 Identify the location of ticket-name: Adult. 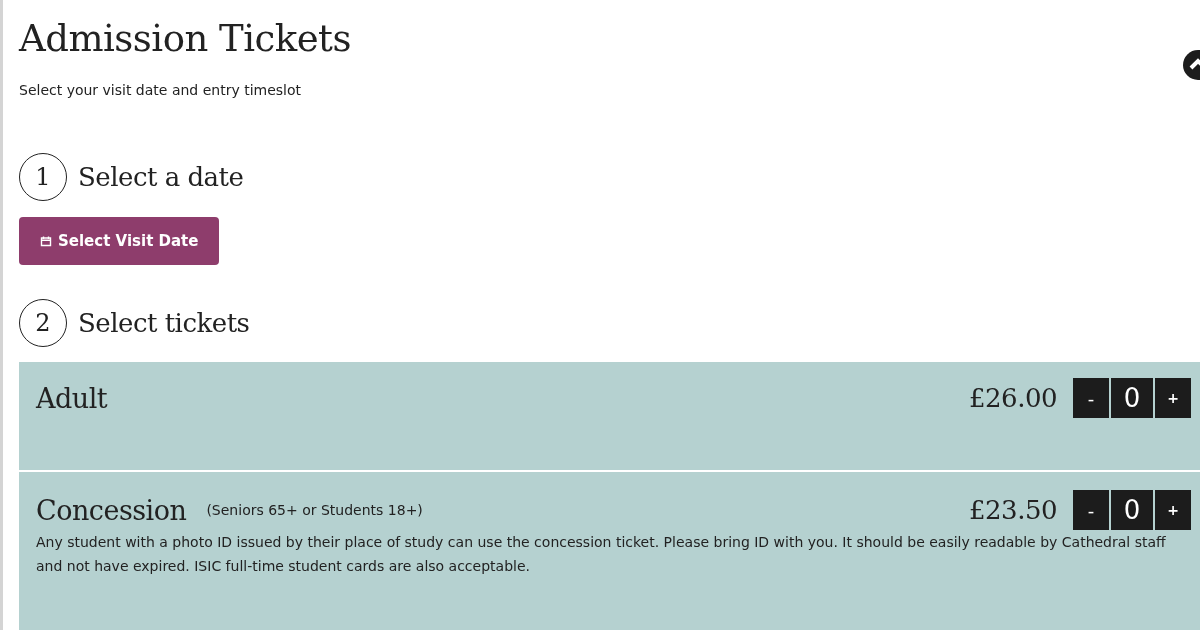
(72, 398).